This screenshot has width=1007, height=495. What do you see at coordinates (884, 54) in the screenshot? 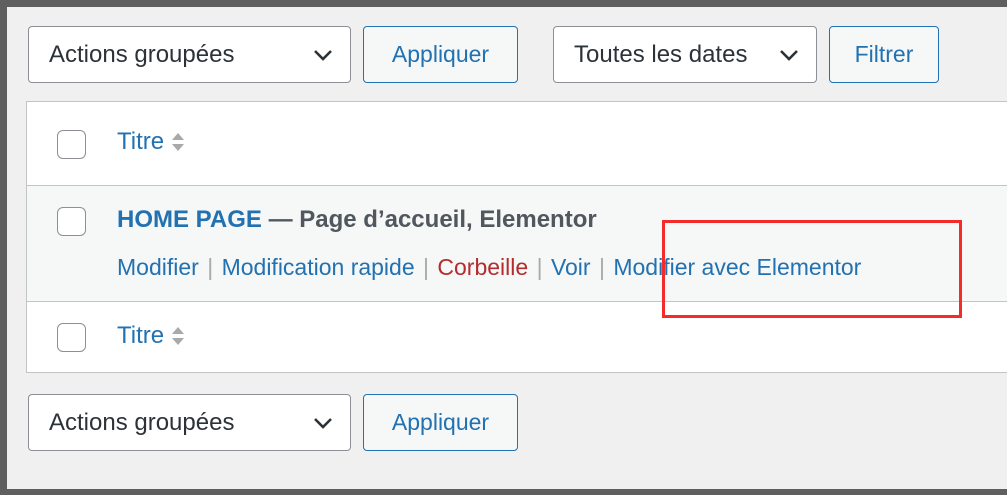
I see `filter-button: Filtrer` at bounding box center [884, 54].